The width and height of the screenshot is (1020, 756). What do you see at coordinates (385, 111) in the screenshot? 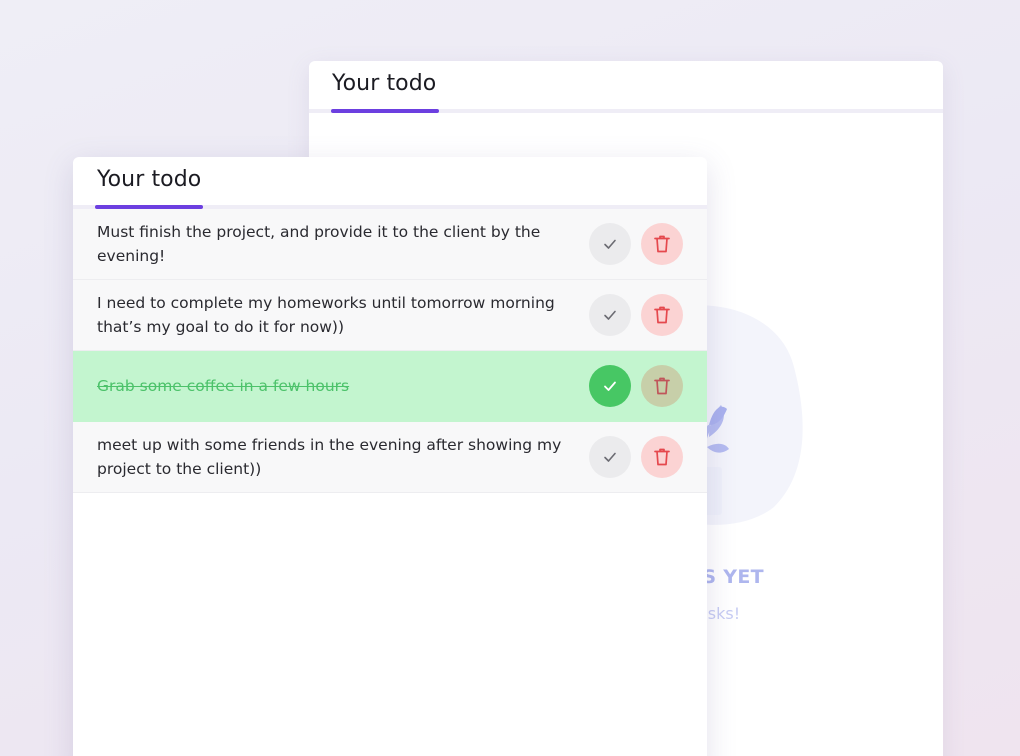
I see `title-underline` at bounding box center [385, 111].